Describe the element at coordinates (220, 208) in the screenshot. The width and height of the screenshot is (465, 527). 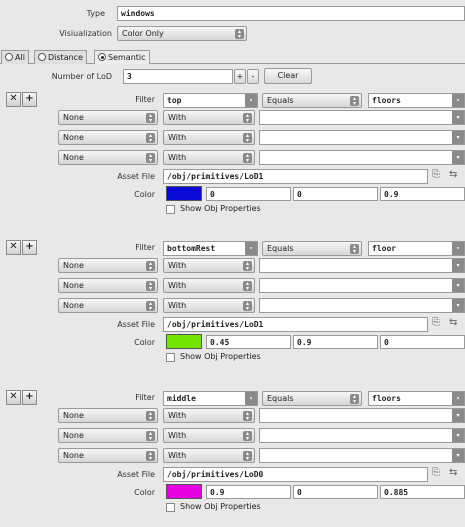
I see `show-obj-label: Show Obj Properties` at that location.